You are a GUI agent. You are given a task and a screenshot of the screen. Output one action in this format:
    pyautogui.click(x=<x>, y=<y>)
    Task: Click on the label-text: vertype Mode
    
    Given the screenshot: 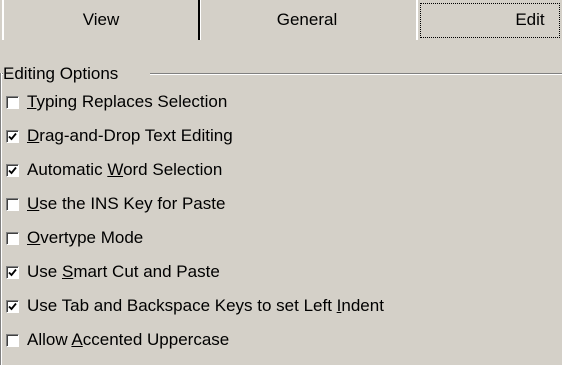 What is the action you would take?
    pyautogui.click(x=92, y=237)
    